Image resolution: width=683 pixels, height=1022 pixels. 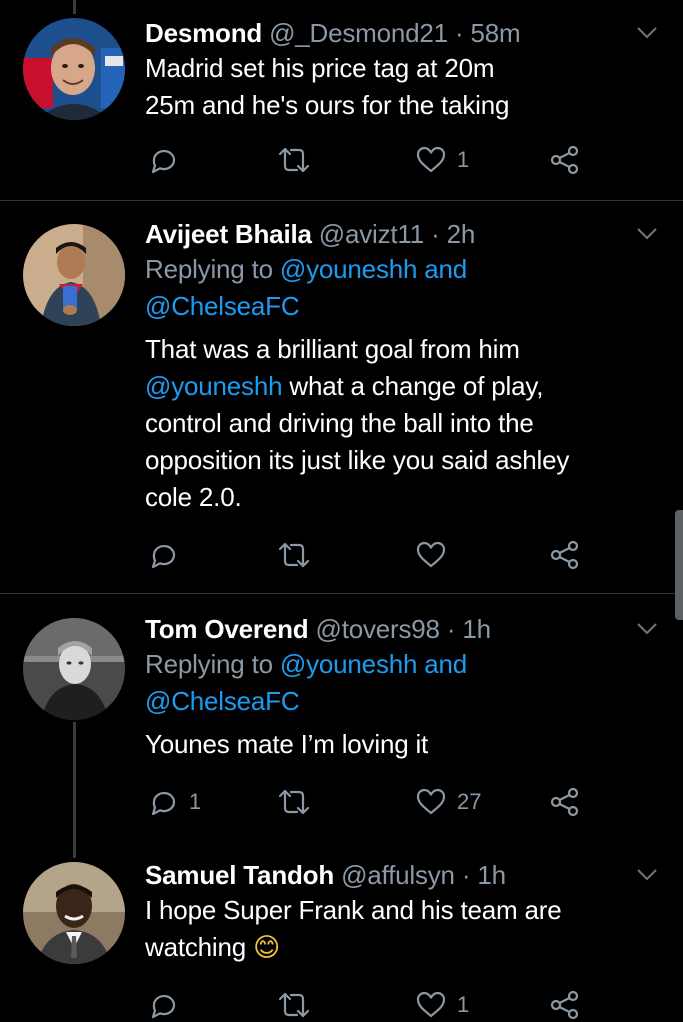 I want to click on tweet-text: Younes mate I’m loving it, so click(x=390, y=744).